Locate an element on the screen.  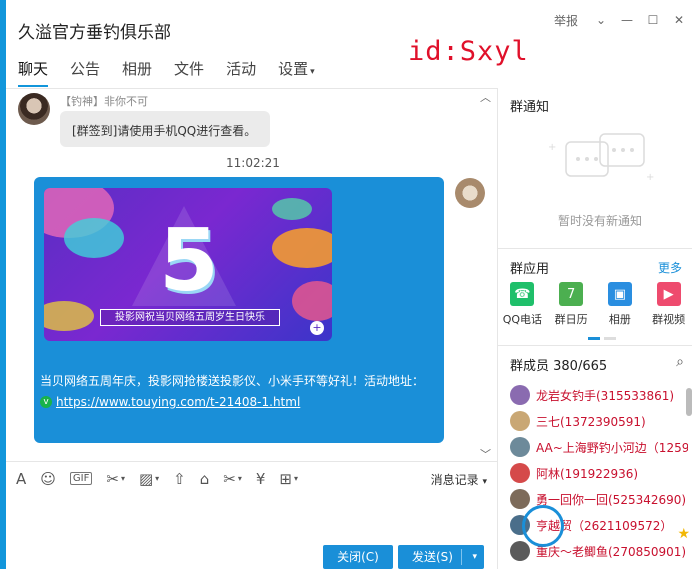
minimize-icon: — is located at coordinates (627, 20).